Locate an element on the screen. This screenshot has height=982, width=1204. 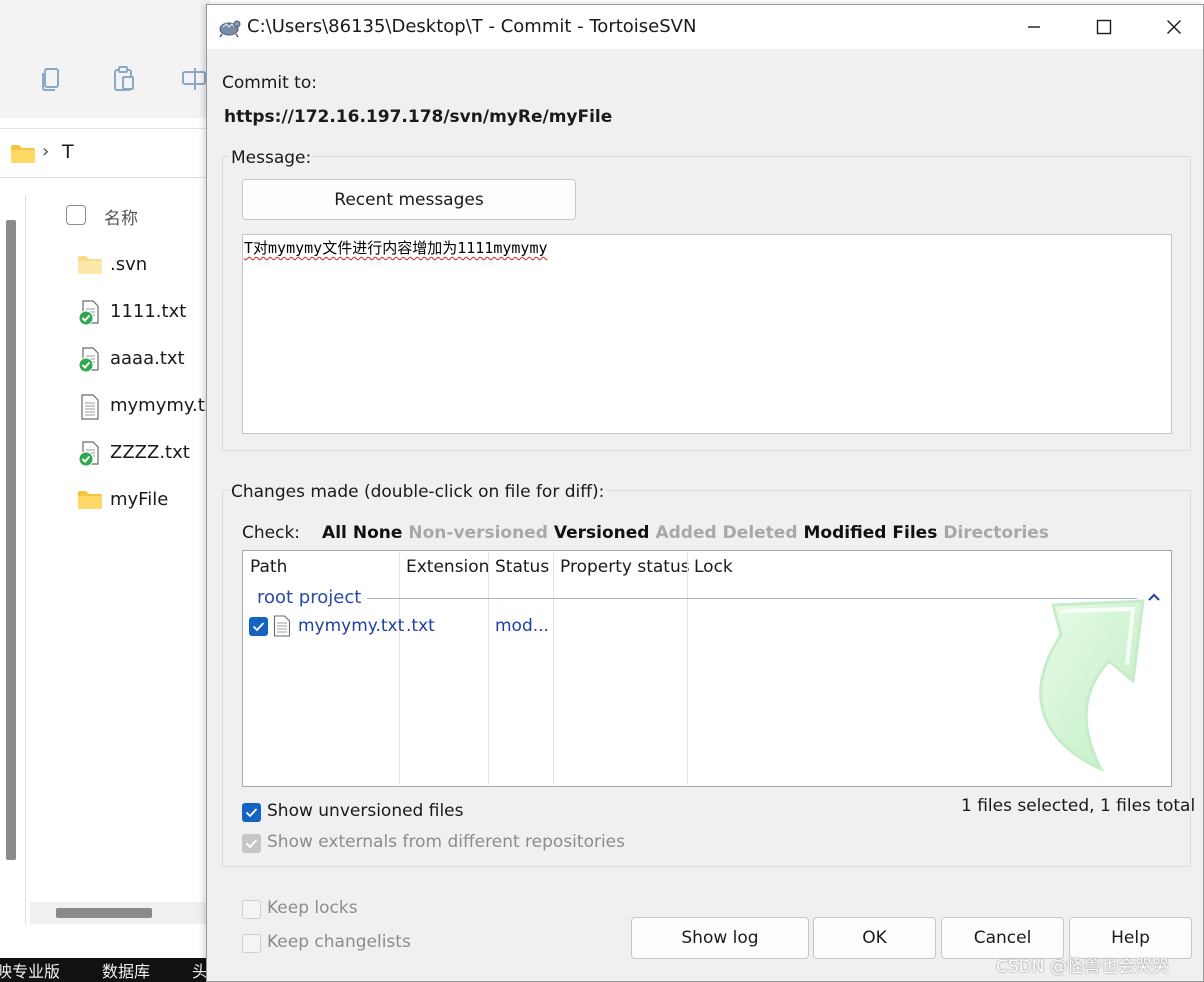
check-label: Check: is located at coordinates (271, 533).